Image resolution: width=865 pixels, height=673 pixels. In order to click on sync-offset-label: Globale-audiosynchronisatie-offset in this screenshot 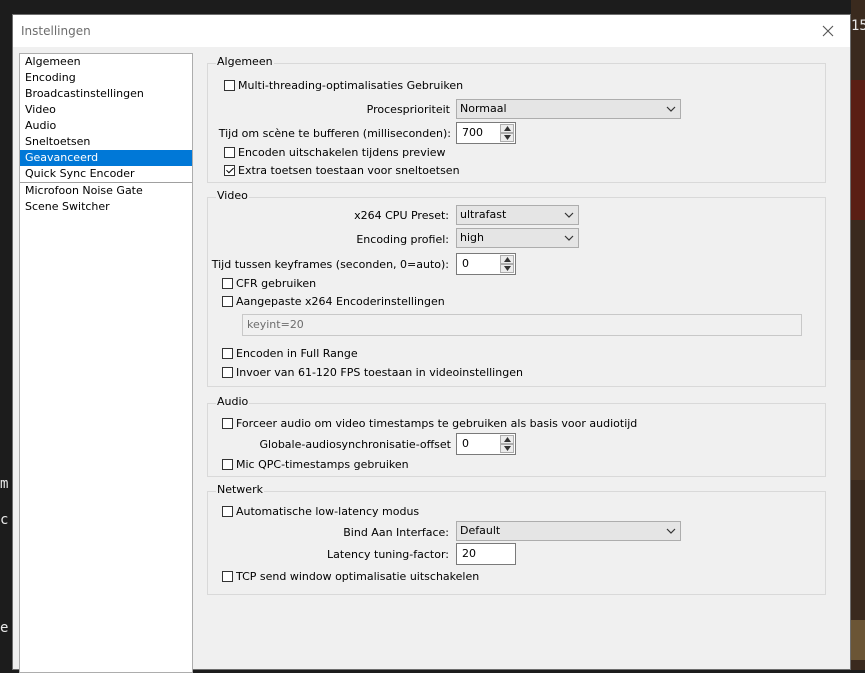, I will do `click(355, 444)`.